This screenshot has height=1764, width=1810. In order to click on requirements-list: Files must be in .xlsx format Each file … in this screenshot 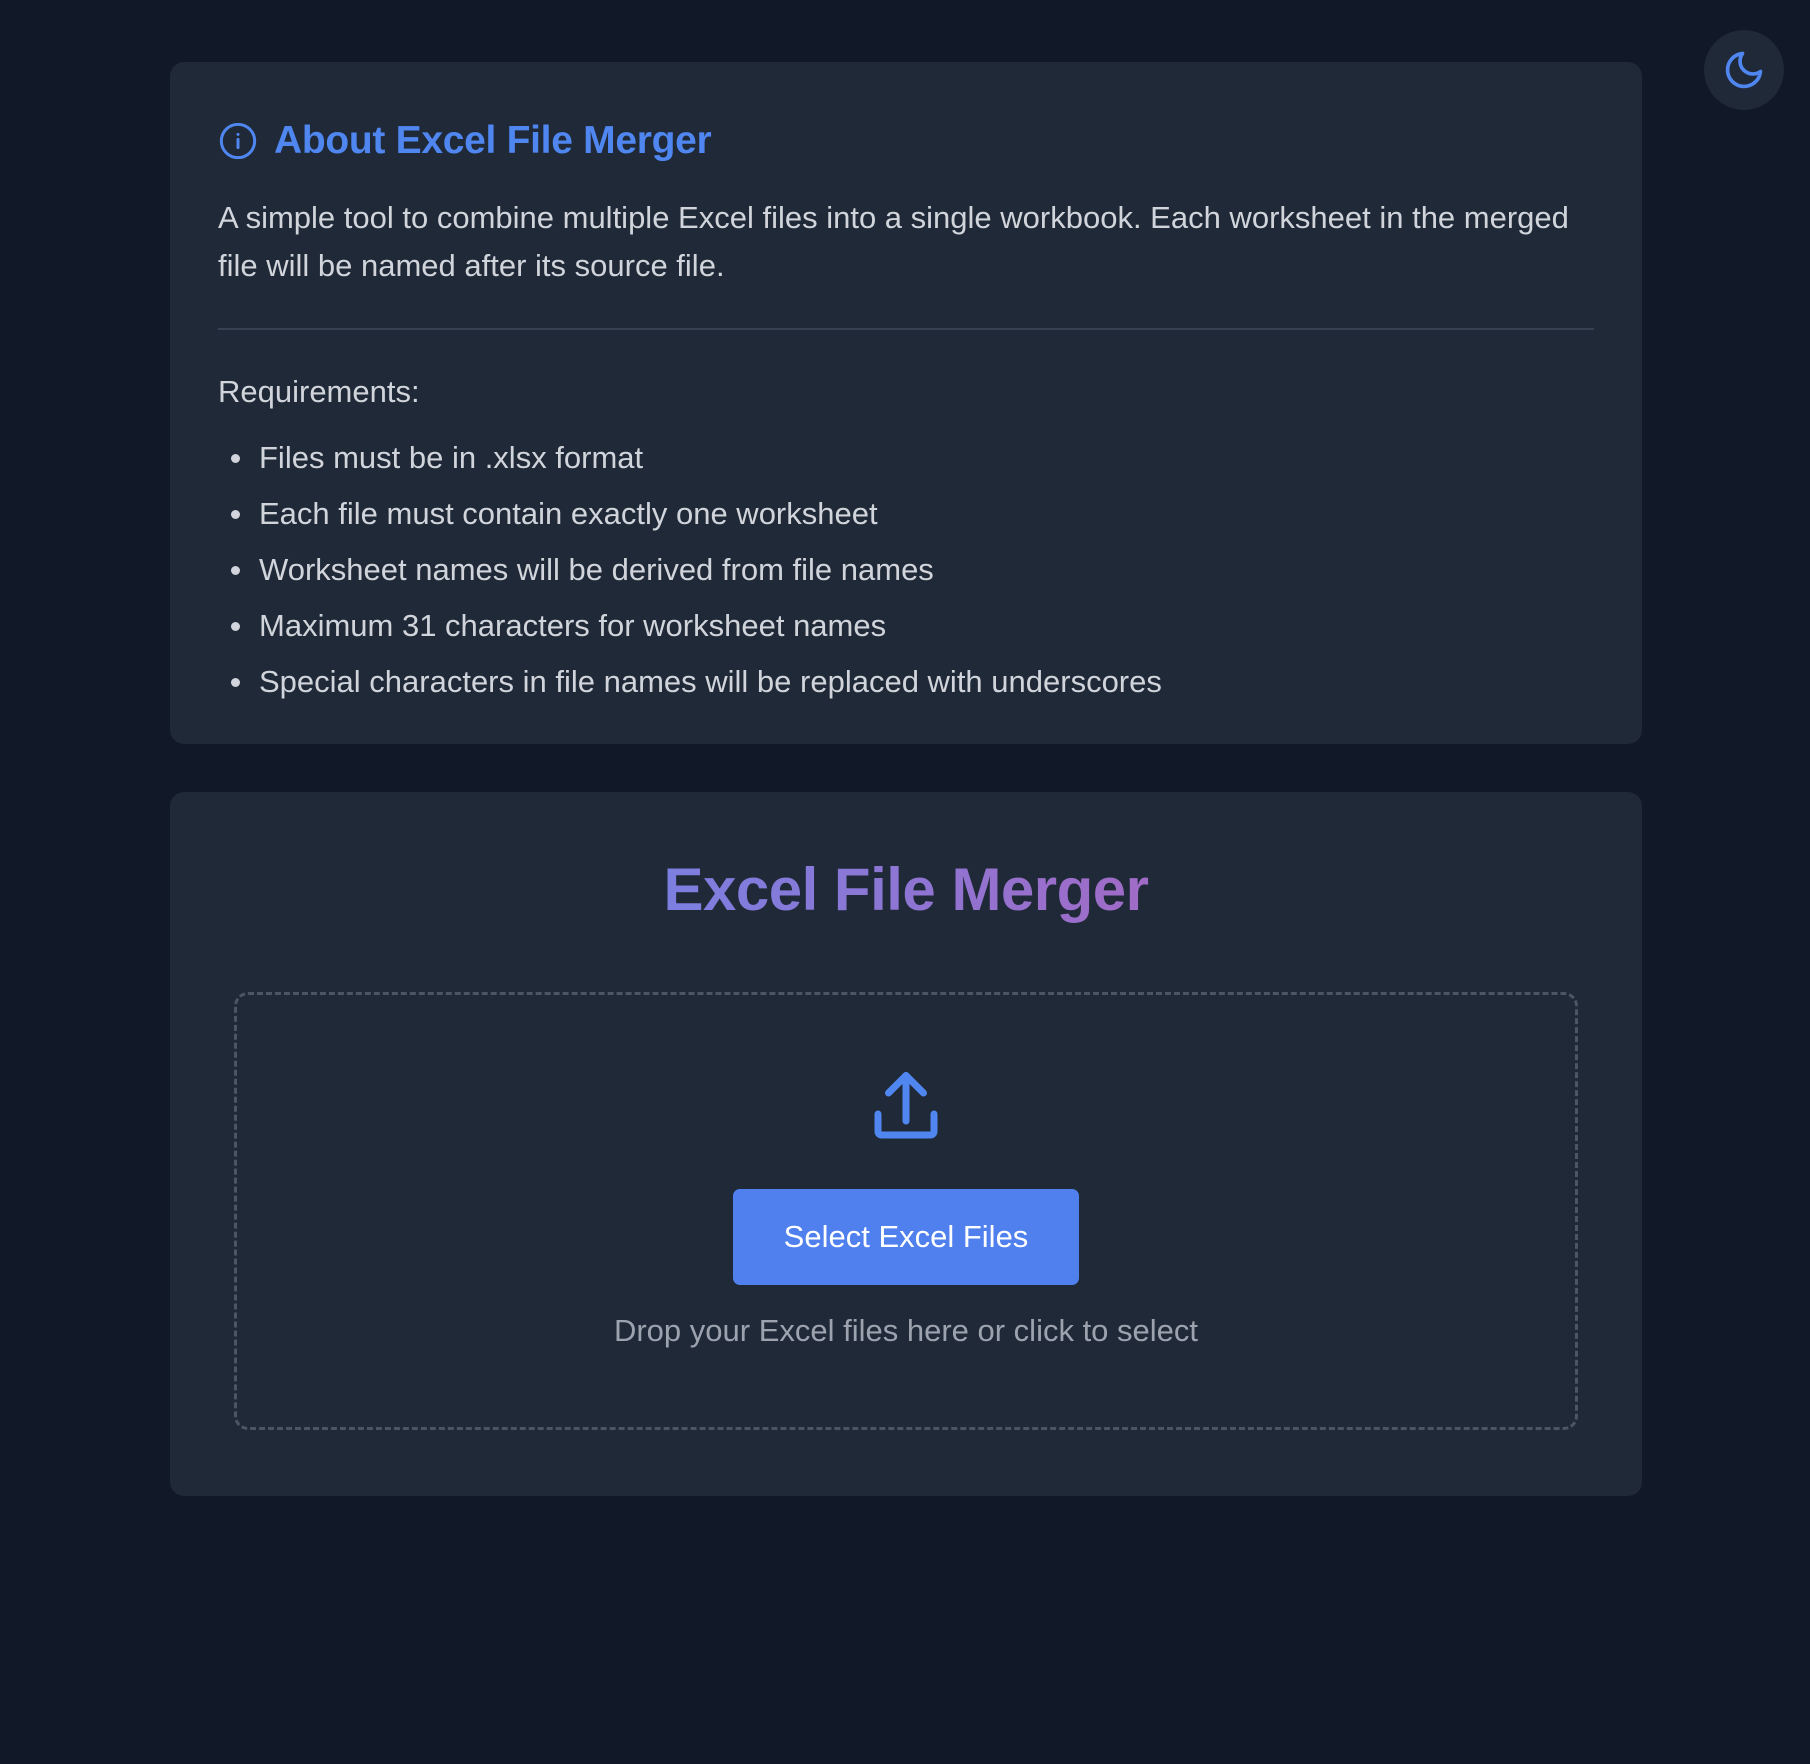, I will do `click(906, 570)`.